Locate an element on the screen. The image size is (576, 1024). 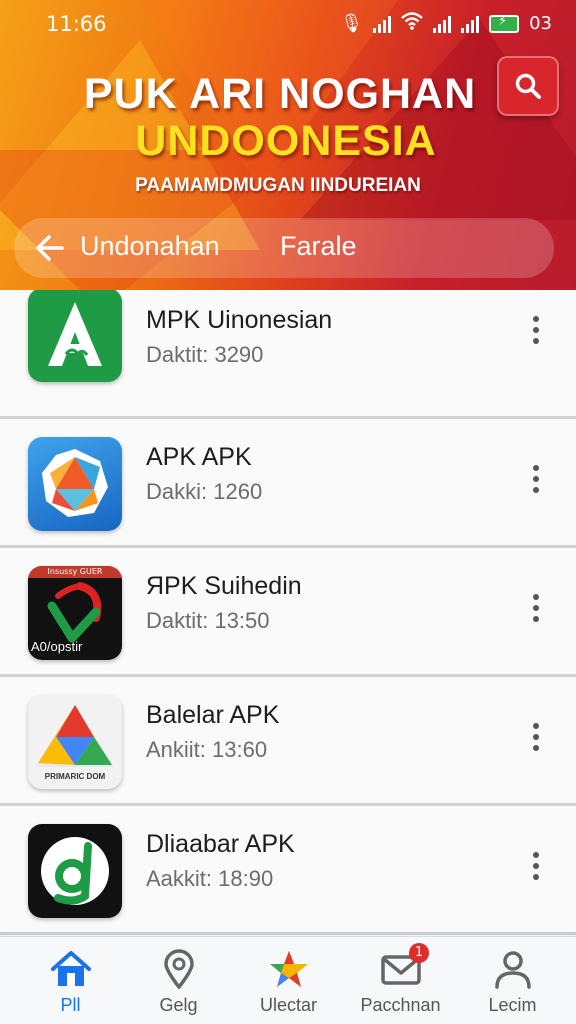
app-meta: Dakki: 1260 is located at coordinates (204, 491).